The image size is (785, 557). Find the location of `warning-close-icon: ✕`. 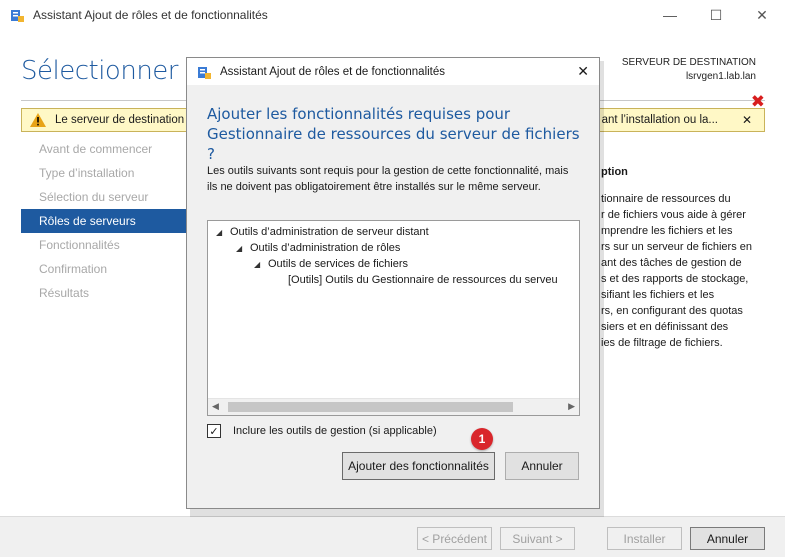

warning-close-icon: ✕ is located at coordinates (747, 120).